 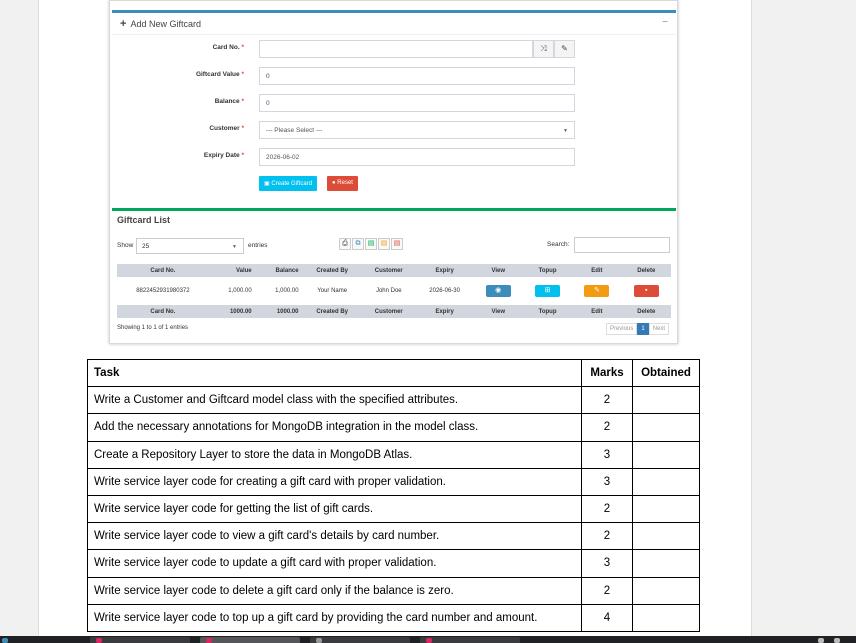 I want to click on csv-icon: ▤, so click(x=384, y=244).